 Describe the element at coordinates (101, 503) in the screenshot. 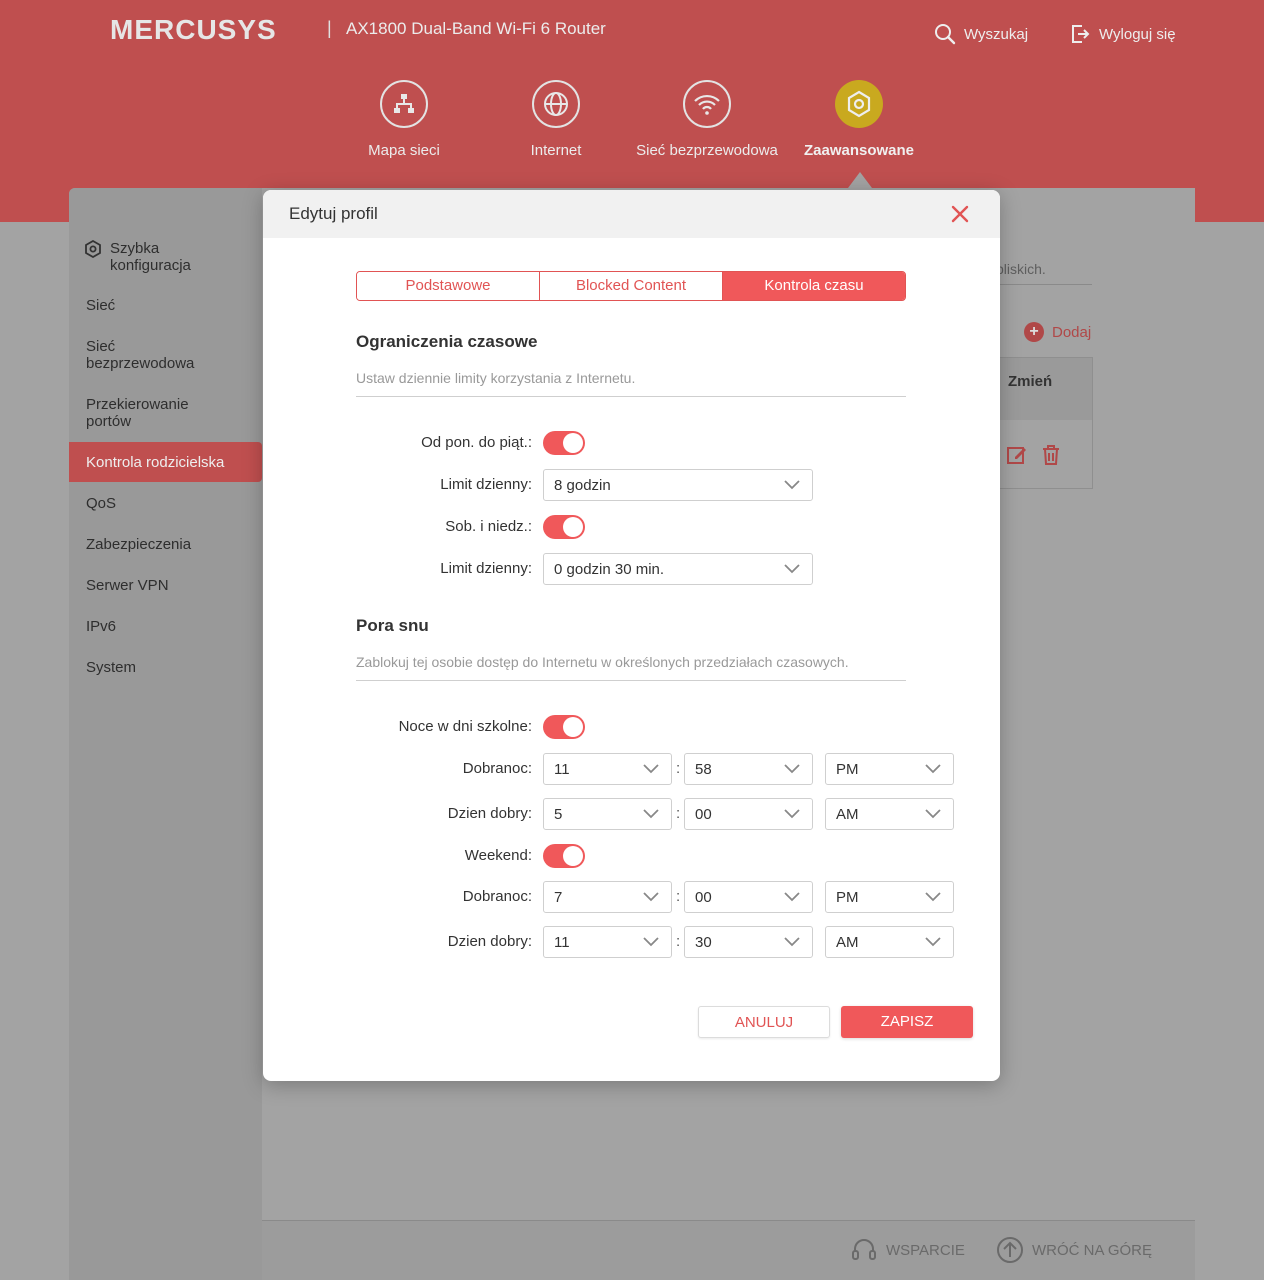

I see `sidebar-item-qos: QoS` at that location.